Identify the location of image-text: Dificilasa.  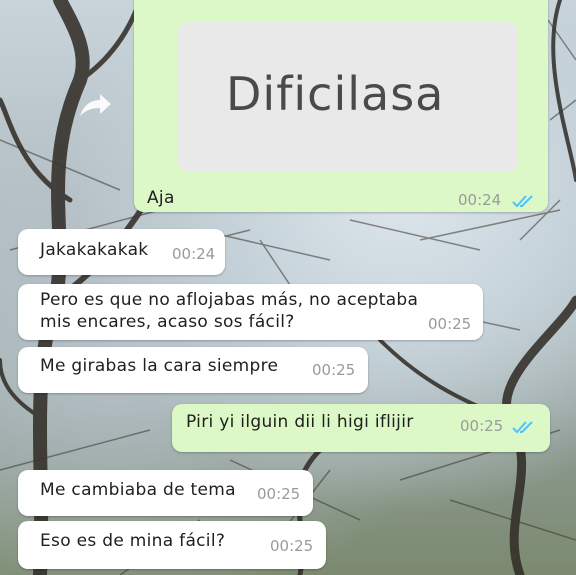
(335, 94).